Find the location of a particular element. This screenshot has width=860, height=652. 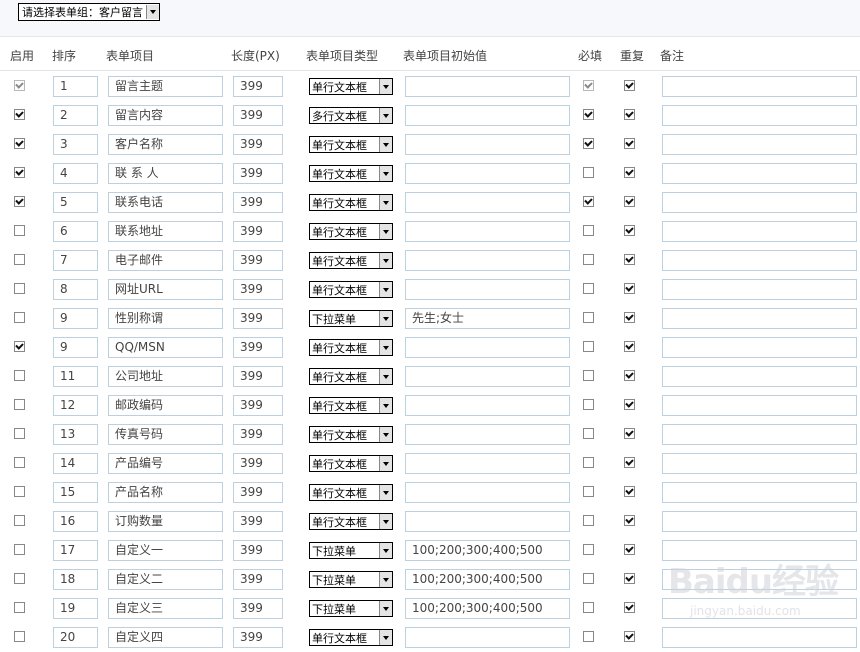

item-name-input: 产品名称 is located at coordinates (165, 492).